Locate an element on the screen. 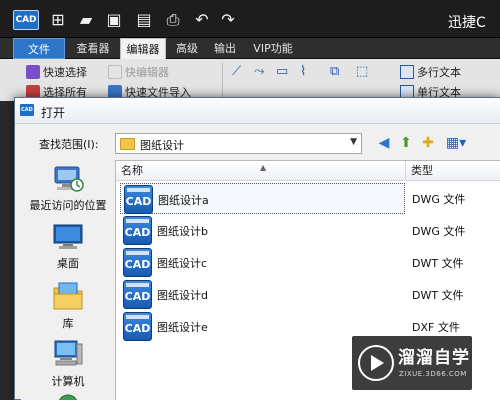  multiline-text-button: 多行文本 is located at coordinates (430, 73).